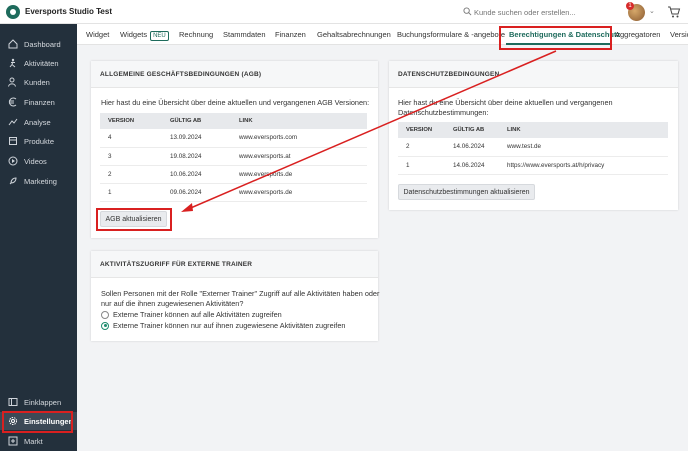 Image resolution: width=688 pixels, height=451 pixels. Describe the element at coordinates (12, 63) in the screenshot. I see `activity-icon` at that location.